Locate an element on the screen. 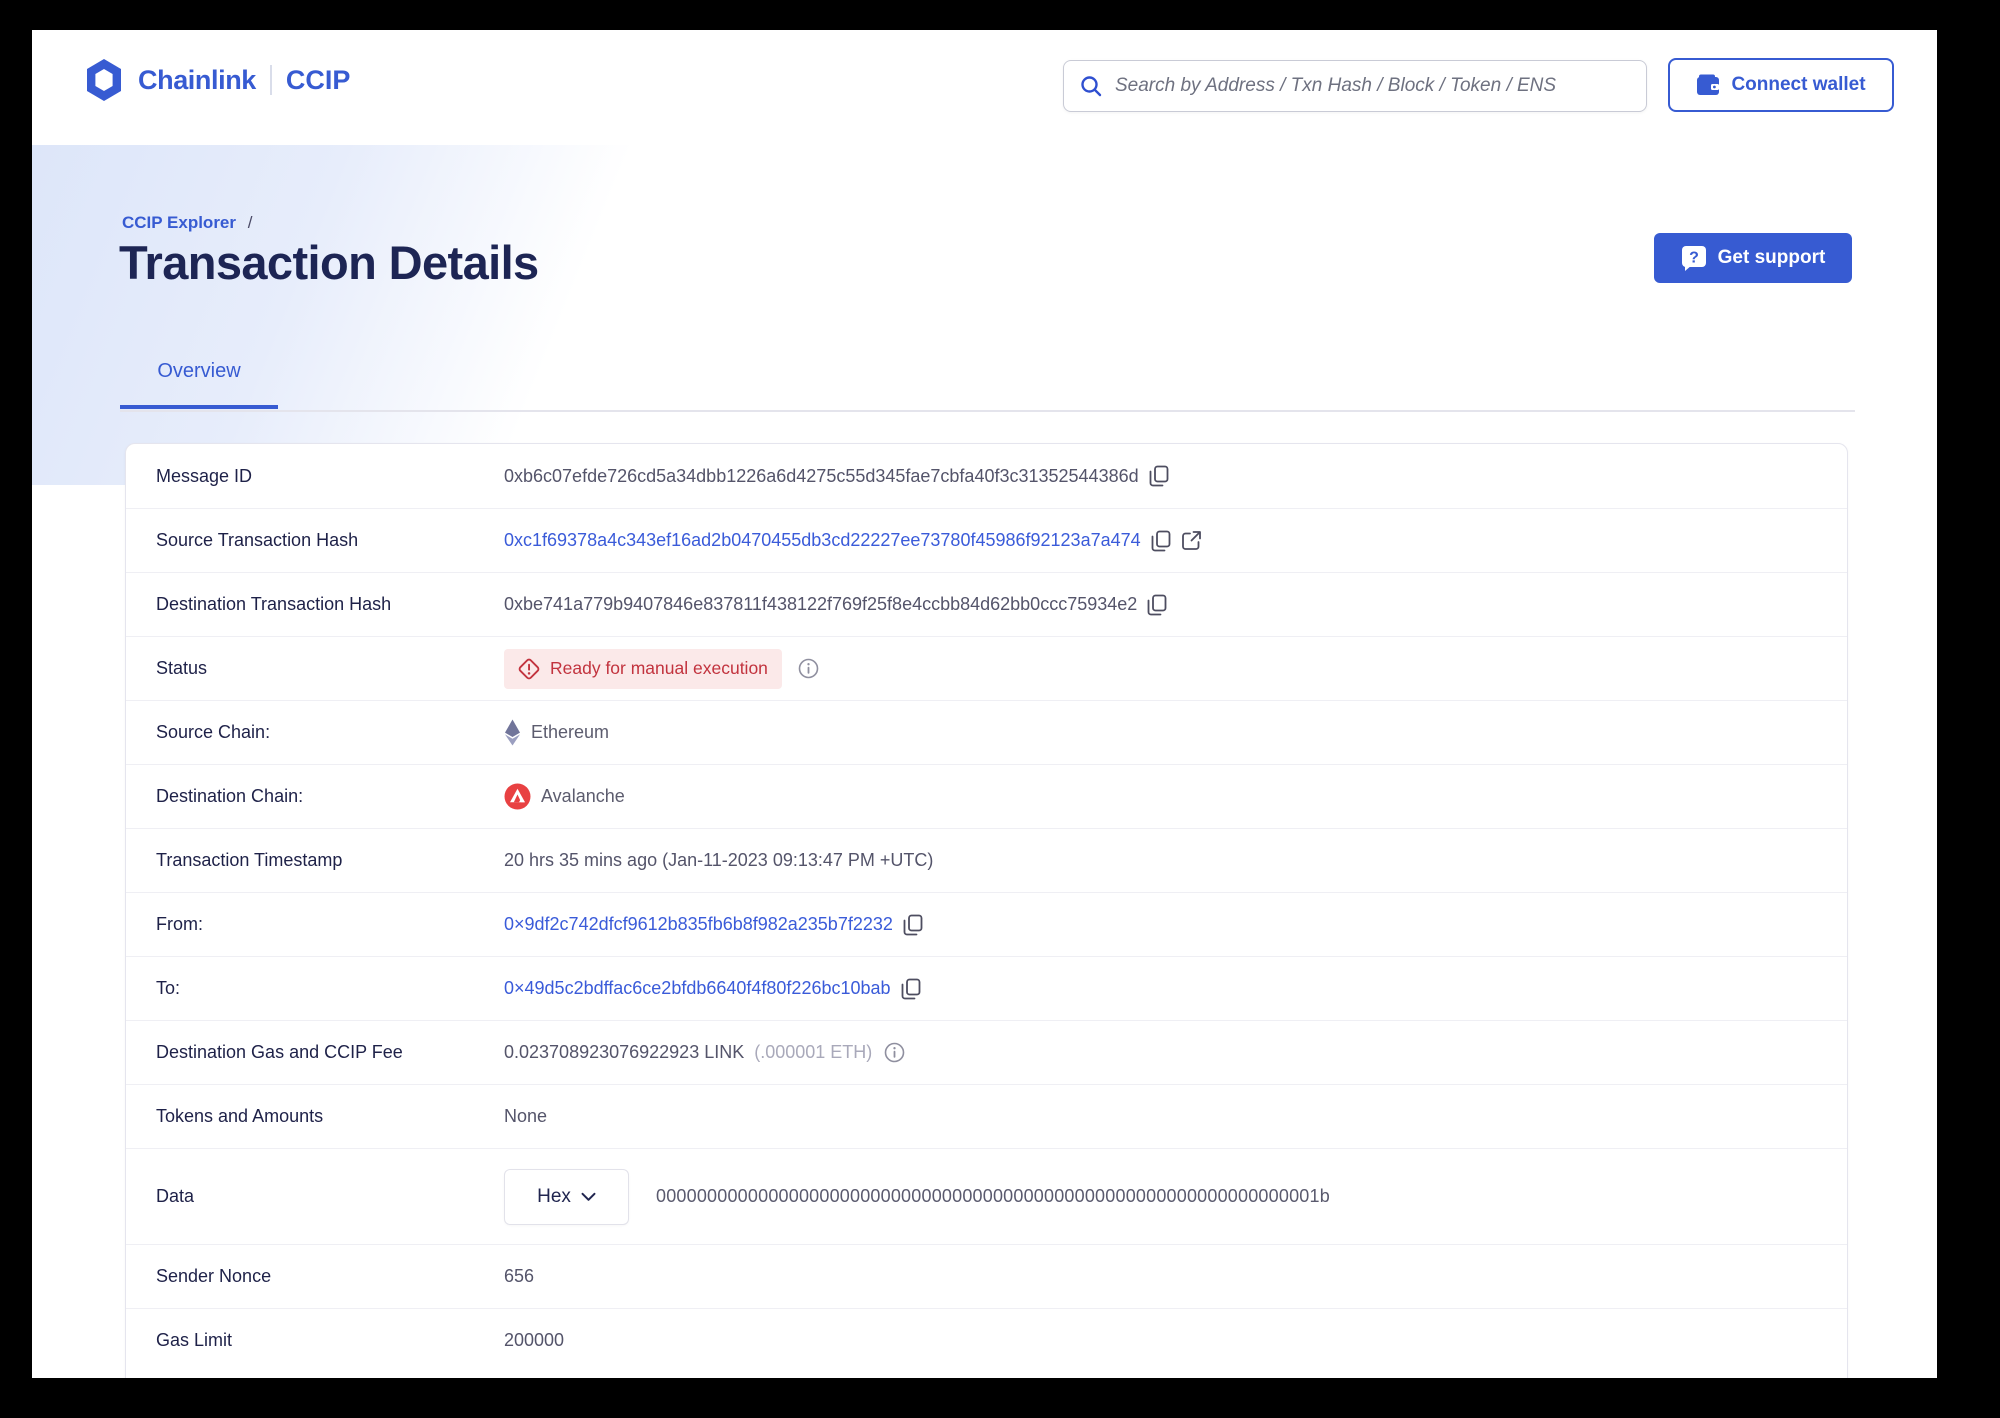 Image resolution: width=2000 pixels, height=1418 pixels. chain-name: Ethereum is located at coordinates (570, 732).